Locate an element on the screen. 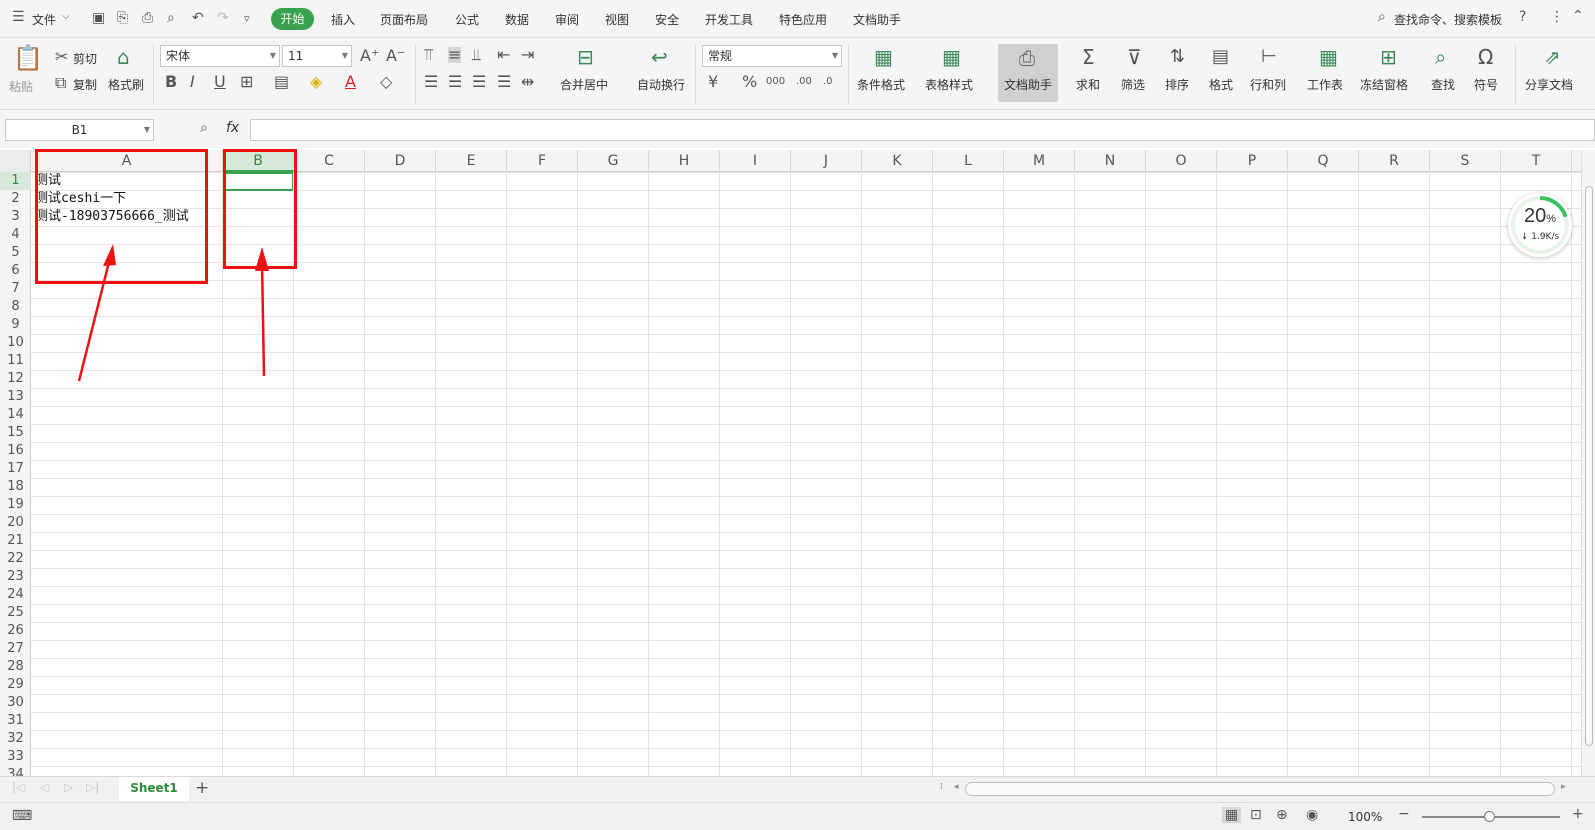 The height and width of the screenshot is (830, 1595). sheet-tab-bar: |◁ ◁ ▷ ▷| Sheet1 + ⁞ ◂ ▸ is located at coordinates (797, 789).